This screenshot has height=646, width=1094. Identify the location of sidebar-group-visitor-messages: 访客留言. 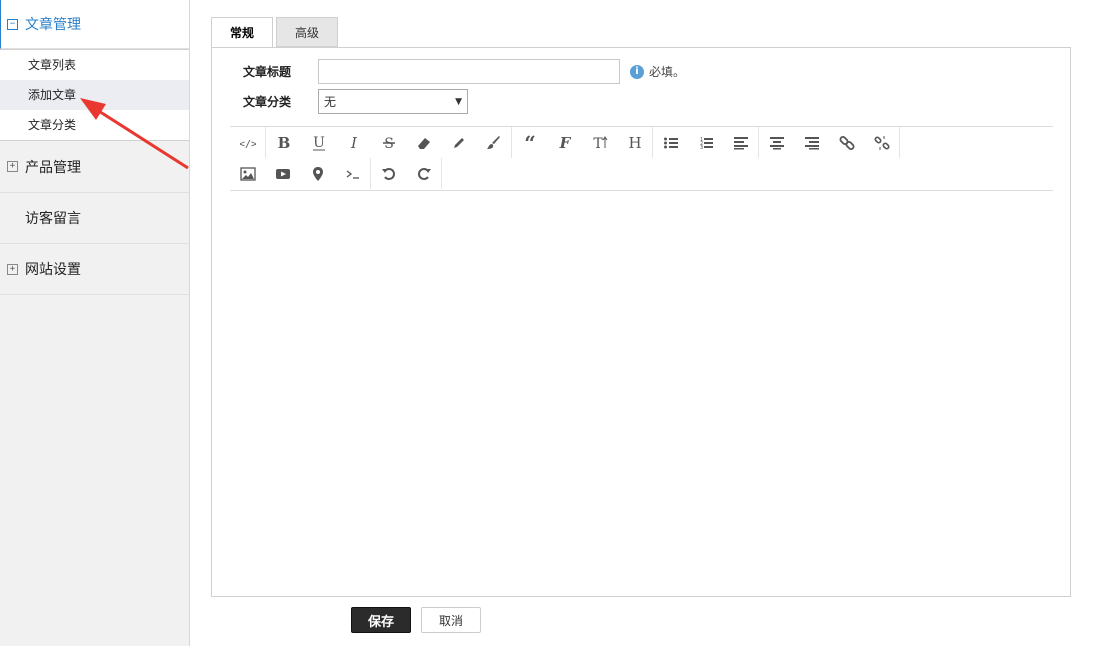
(94, 218).